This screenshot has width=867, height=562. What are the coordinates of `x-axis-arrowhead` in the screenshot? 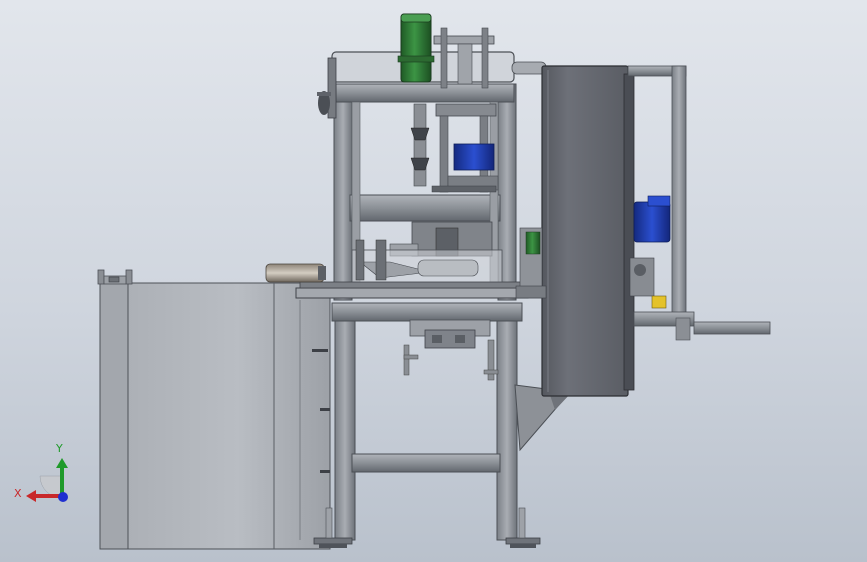 It's located at (31, 496).